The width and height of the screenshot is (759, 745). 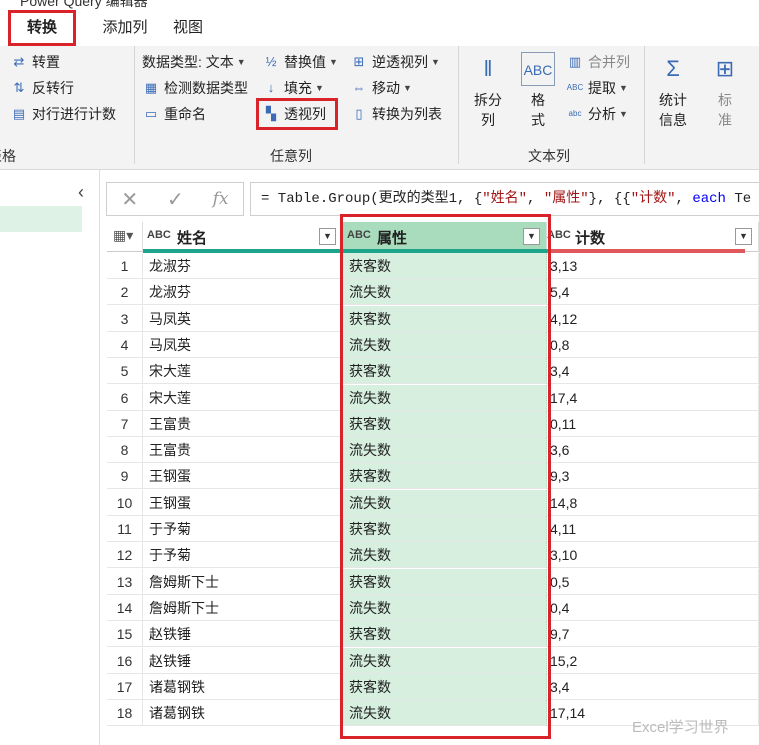 I want to click on detect-data-type-button: ▦ 检测数据类型, so click(x=195, y=88).